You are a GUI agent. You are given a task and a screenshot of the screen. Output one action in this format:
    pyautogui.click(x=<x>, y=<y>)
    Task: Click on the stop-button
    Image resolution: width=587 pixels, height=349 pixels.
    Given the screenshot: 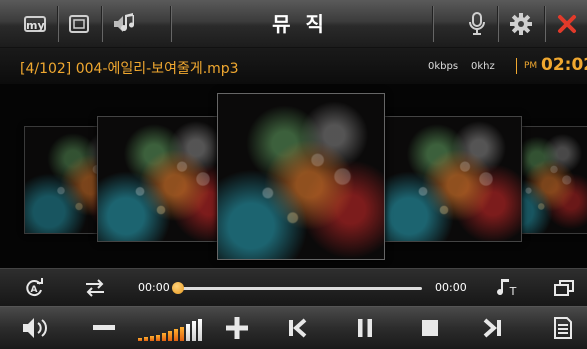 What is the action you would take?
    pyautogui.click(x=430, y=328)
    